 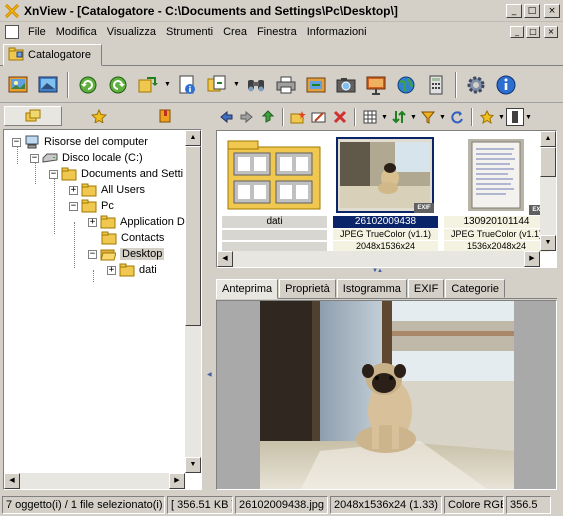 What do you see at coordinates (406, 85) in the screenshot?
I see `web-icon` at bounding box center [406, 85].